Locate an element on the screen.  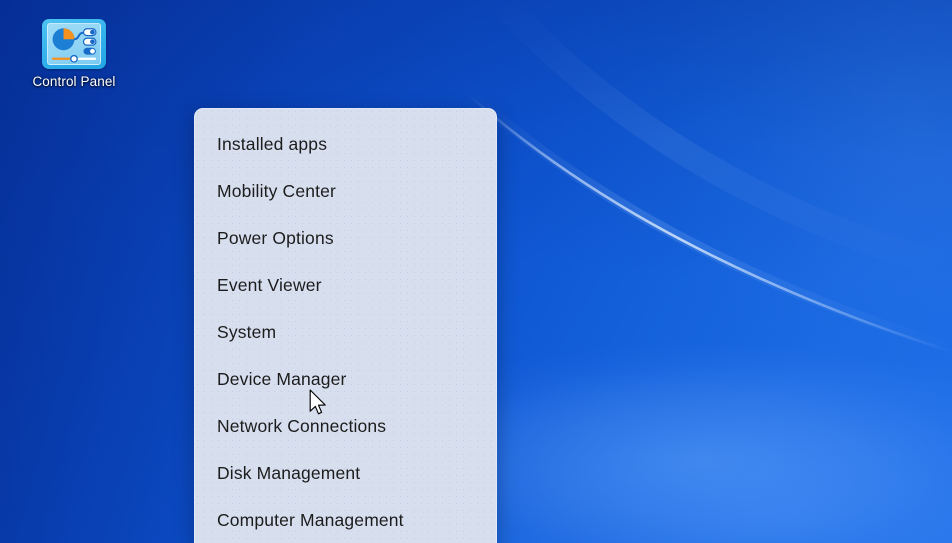
menu-item-power-options: Power Options is located at coordinates (345, 238).